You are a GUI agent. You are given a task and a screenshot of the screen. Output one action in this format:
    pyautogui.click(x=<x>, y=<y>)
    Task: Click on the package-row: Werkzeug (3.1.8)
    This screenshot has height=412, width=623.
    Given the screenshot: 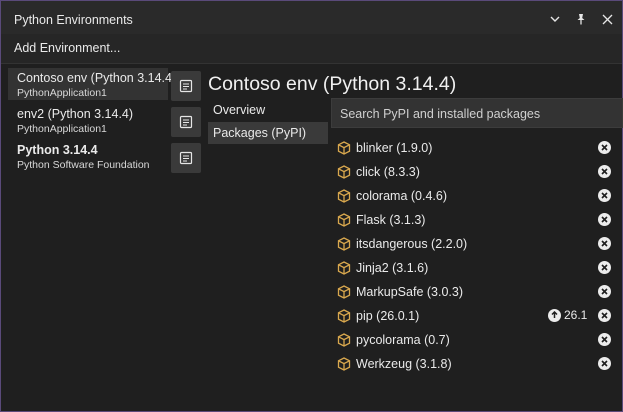 What is the action you would take?
    pyautogui.click(x=476, y=364)
    